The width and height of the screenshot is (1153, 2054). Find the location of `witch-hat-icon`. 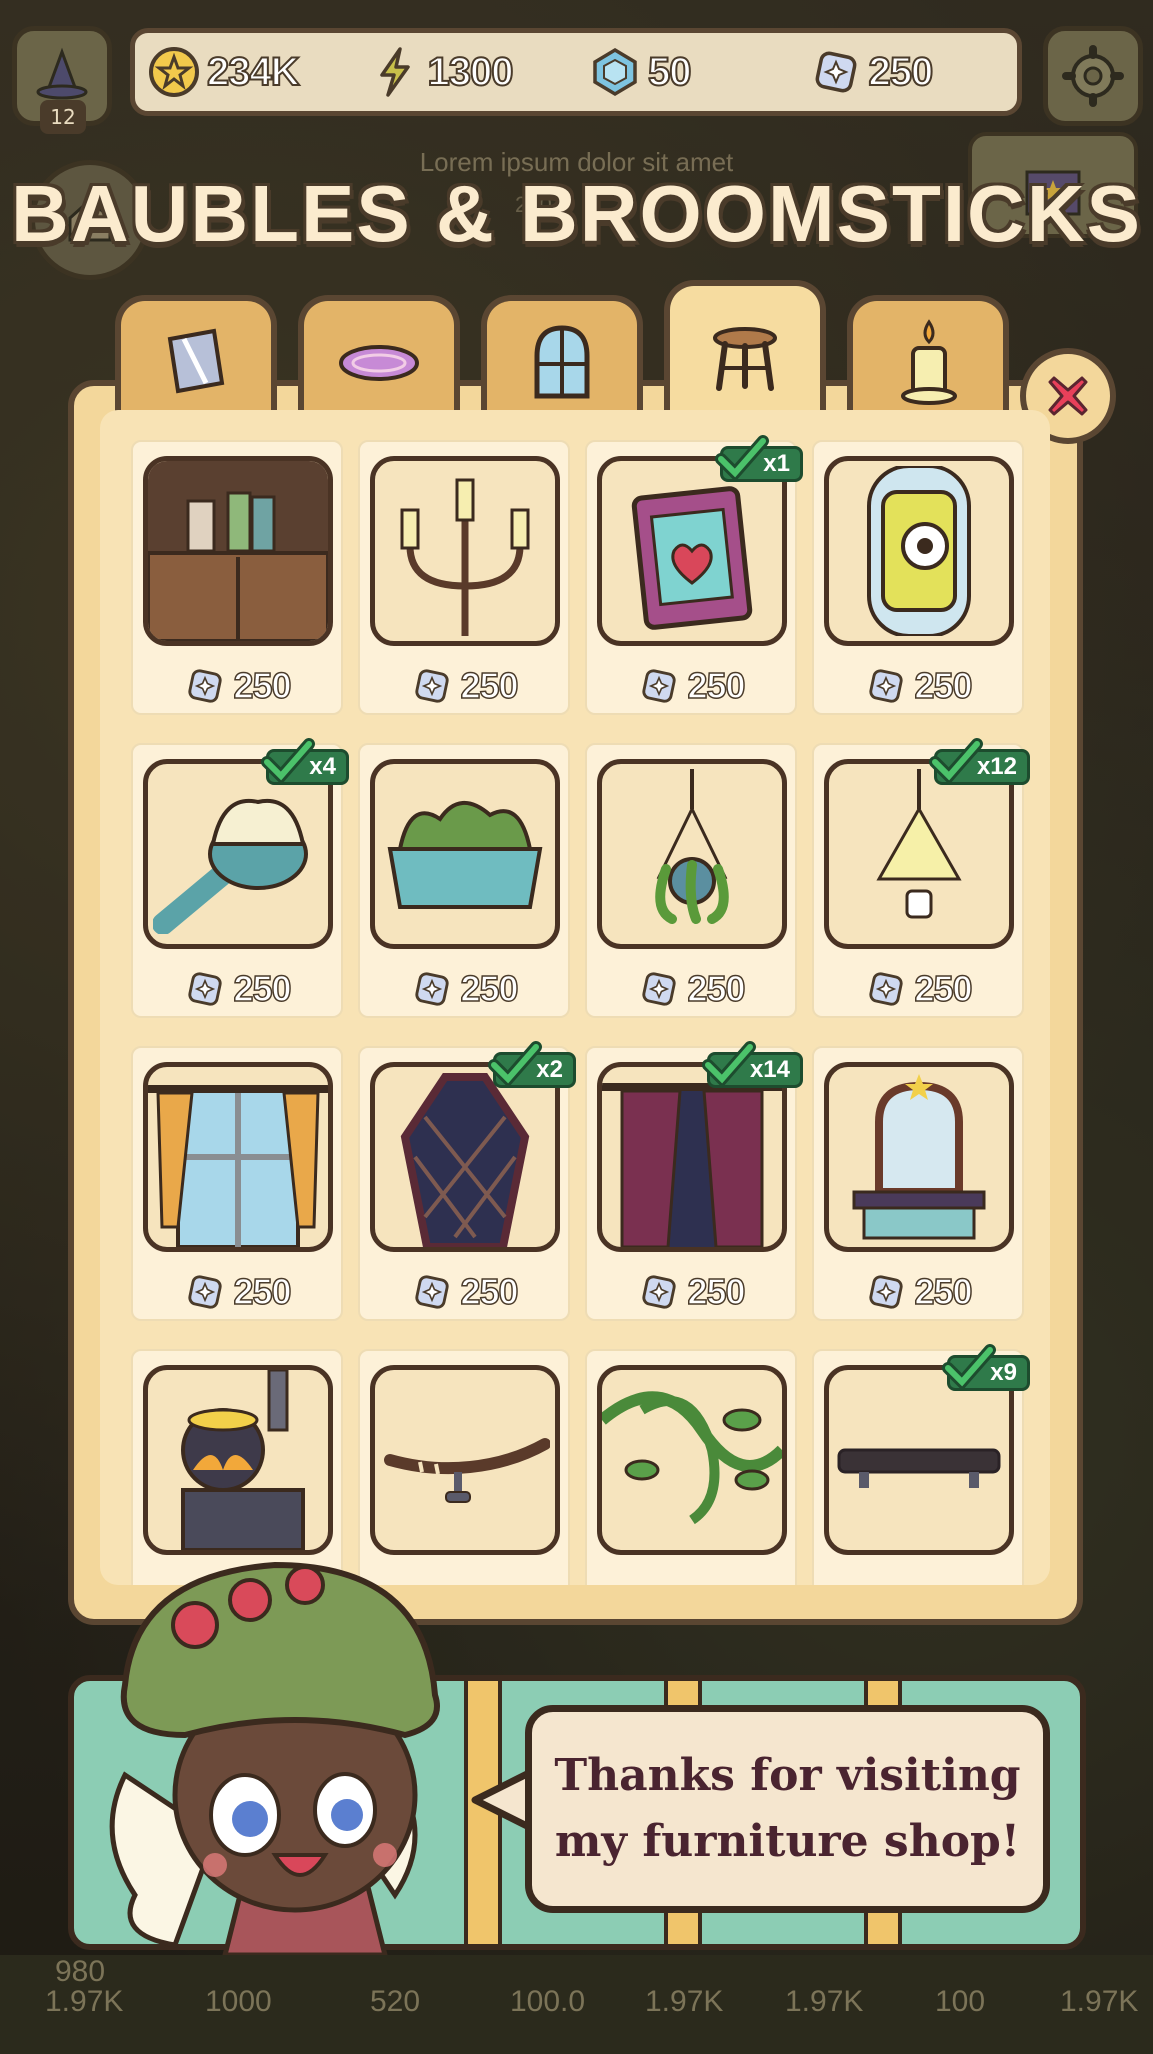

witch-hat-icon is located at coordinates (62, 73).